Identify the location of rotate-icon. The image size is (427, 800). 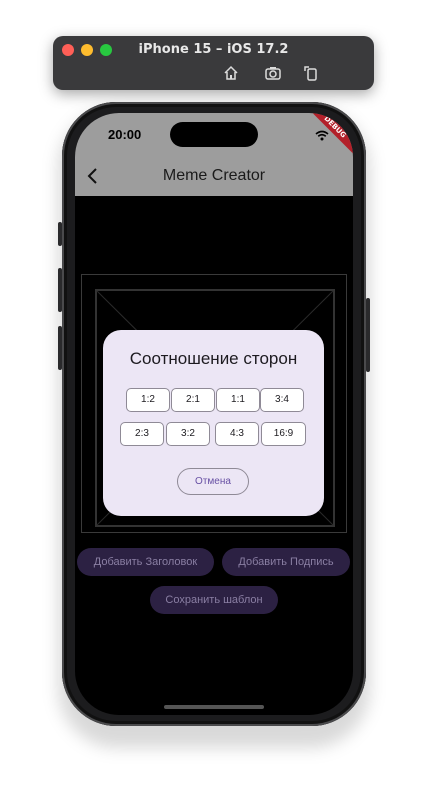
(311, 73).